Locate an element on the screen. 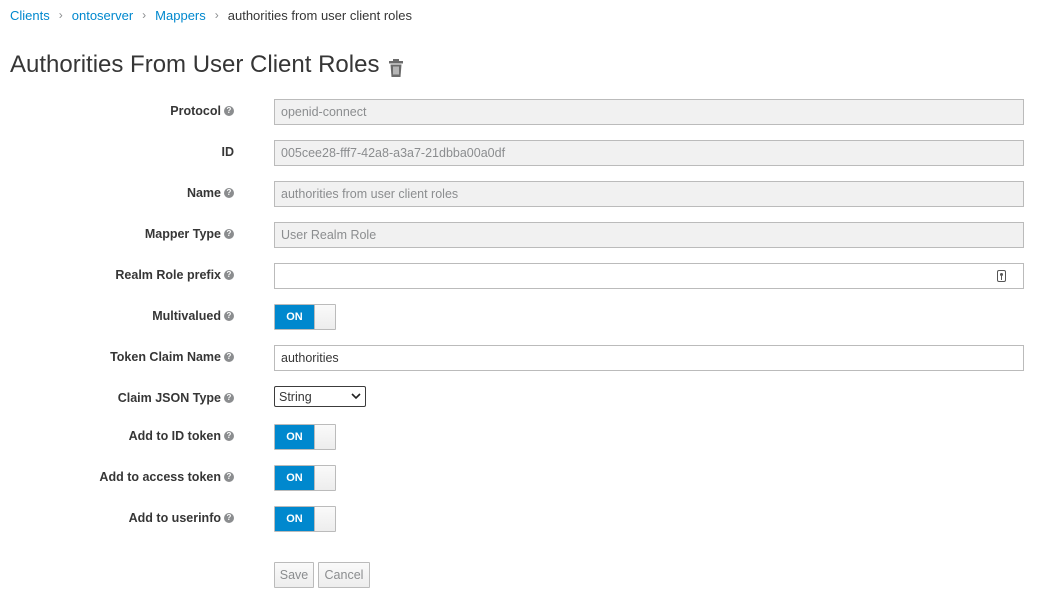 The image size is (1039, 594). page-title: Authorities From User Client Roles is located at coordinates (195, 64).